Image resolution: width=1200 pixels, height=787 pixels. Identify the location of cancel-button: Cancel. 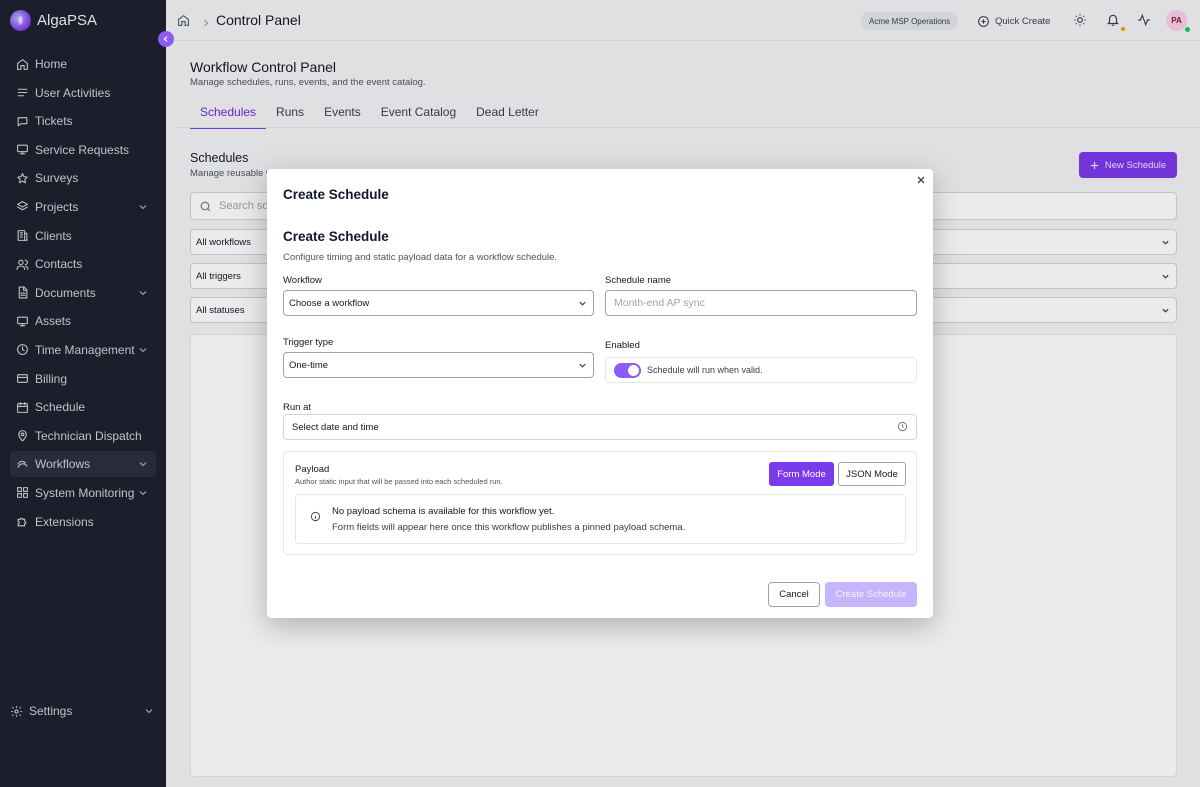
(794, 594).